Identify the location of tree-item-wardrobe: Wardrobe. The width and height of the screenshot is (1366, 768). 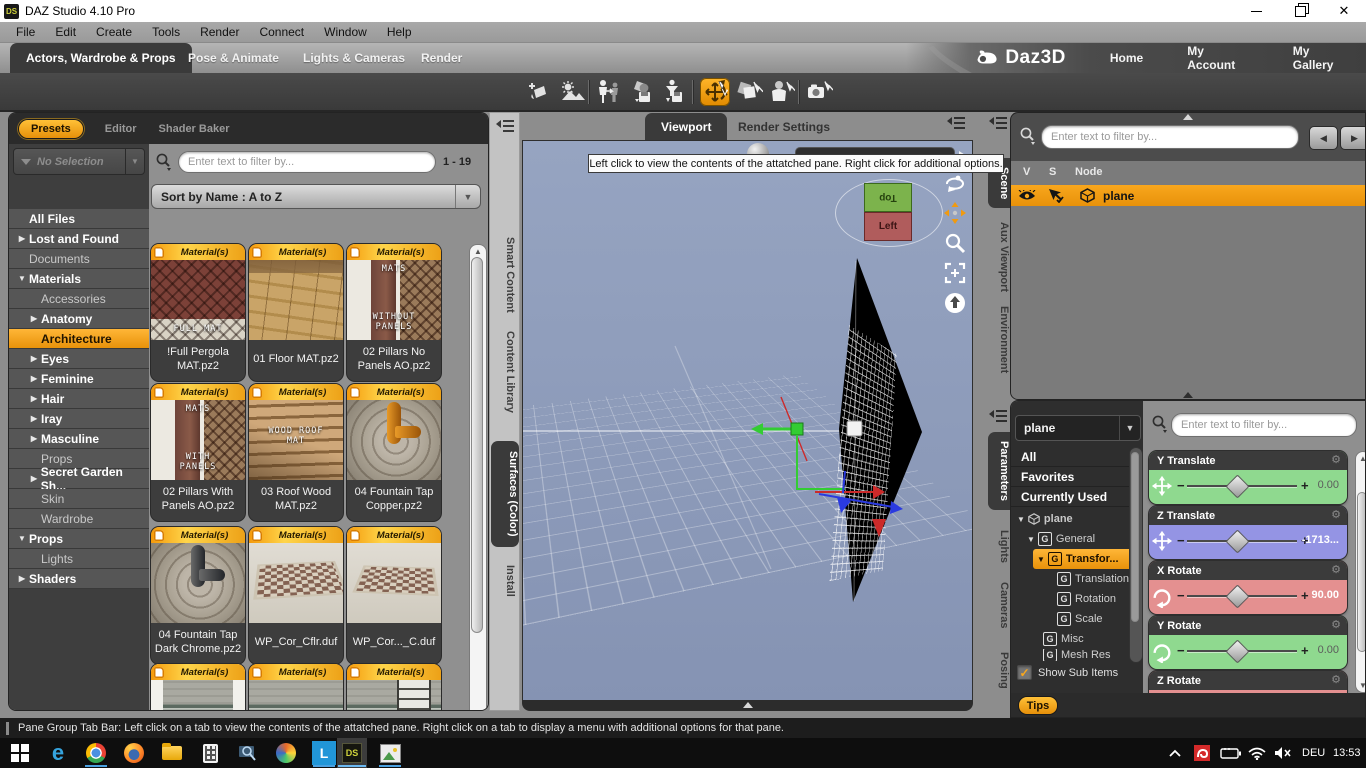
(79, 519).